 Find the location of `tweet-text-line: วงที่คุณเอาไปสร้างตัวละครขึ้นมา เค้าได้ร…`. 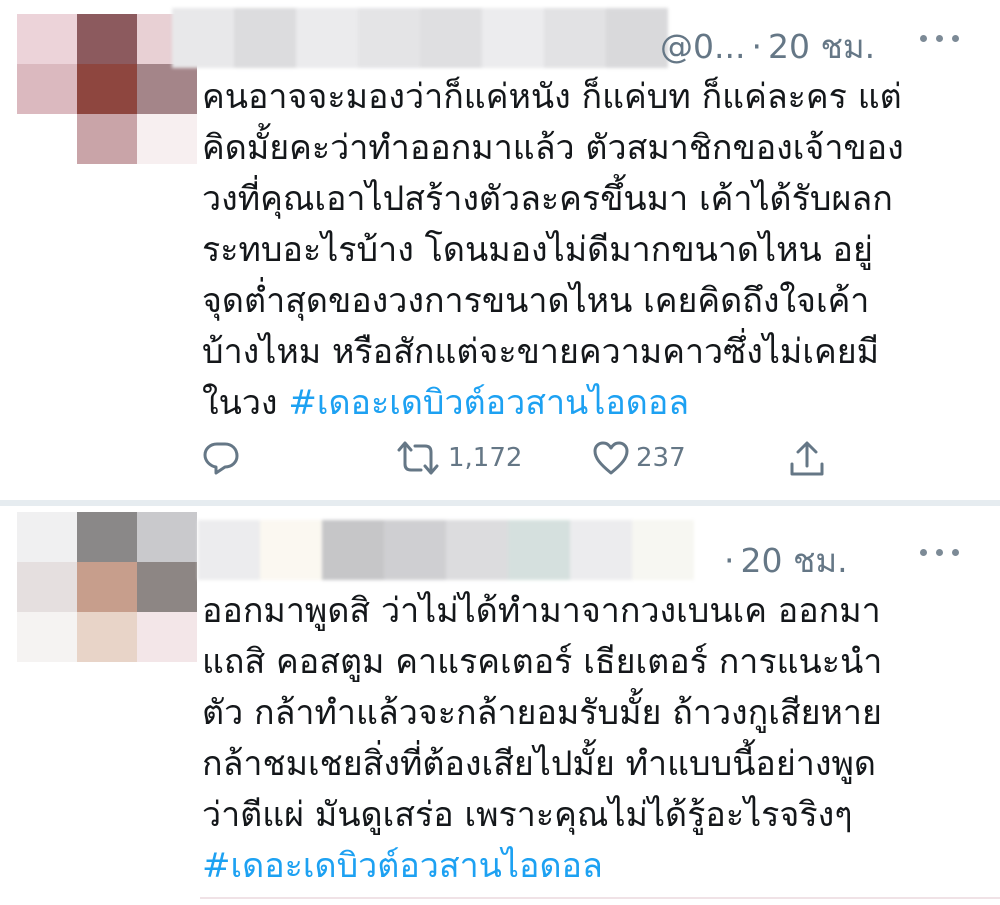

tweet-text-line: วงที่คุณเอาไปสร้างตัวละครขึ้นมา เค้าได้ร… is located at coordinates (547, 199).